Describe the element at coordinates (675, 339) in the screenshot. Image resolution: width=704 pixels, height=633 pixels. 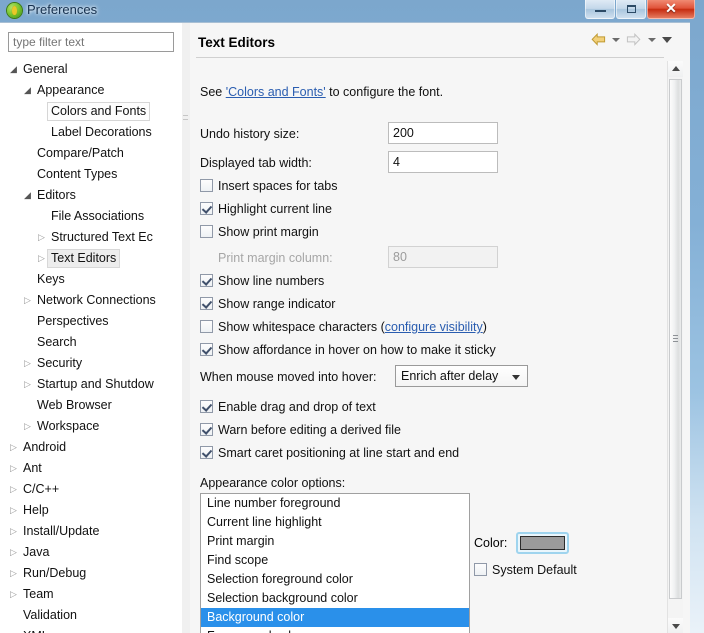
I see `scrollbar-thumb` at that location.